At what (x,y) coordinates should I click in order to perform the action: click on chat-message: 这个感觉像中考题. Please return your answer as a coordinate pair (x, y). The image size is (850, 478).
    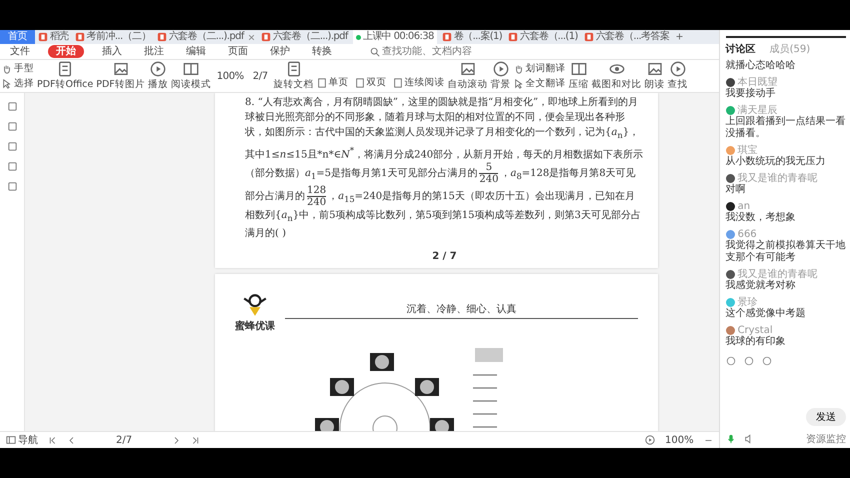
    Looking at the image, I should click on (766, 314).